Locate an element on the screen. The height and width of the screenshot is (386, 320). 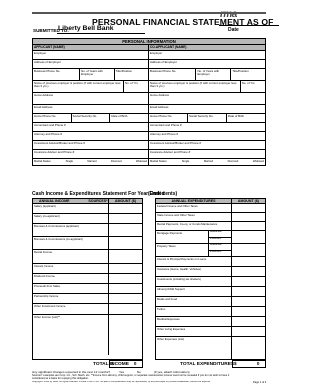
co-applicant-years-previous-field: No. of Yrs is located at coordinates (252, 86).